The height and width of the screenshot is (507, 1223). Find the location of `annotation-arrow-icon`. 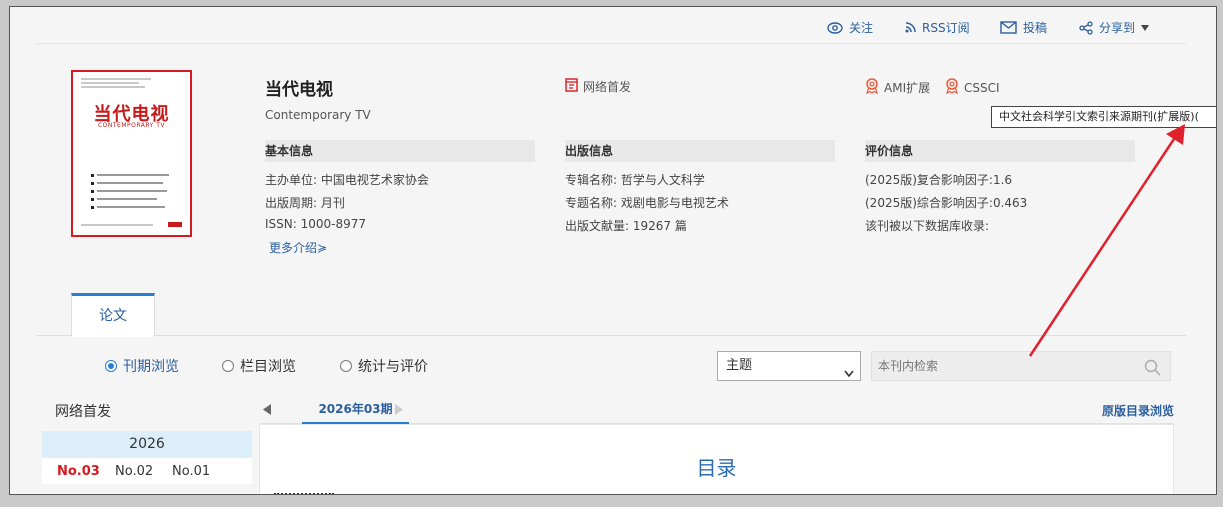

annotation-arrow-icon is located at coordinates (1106, 240).